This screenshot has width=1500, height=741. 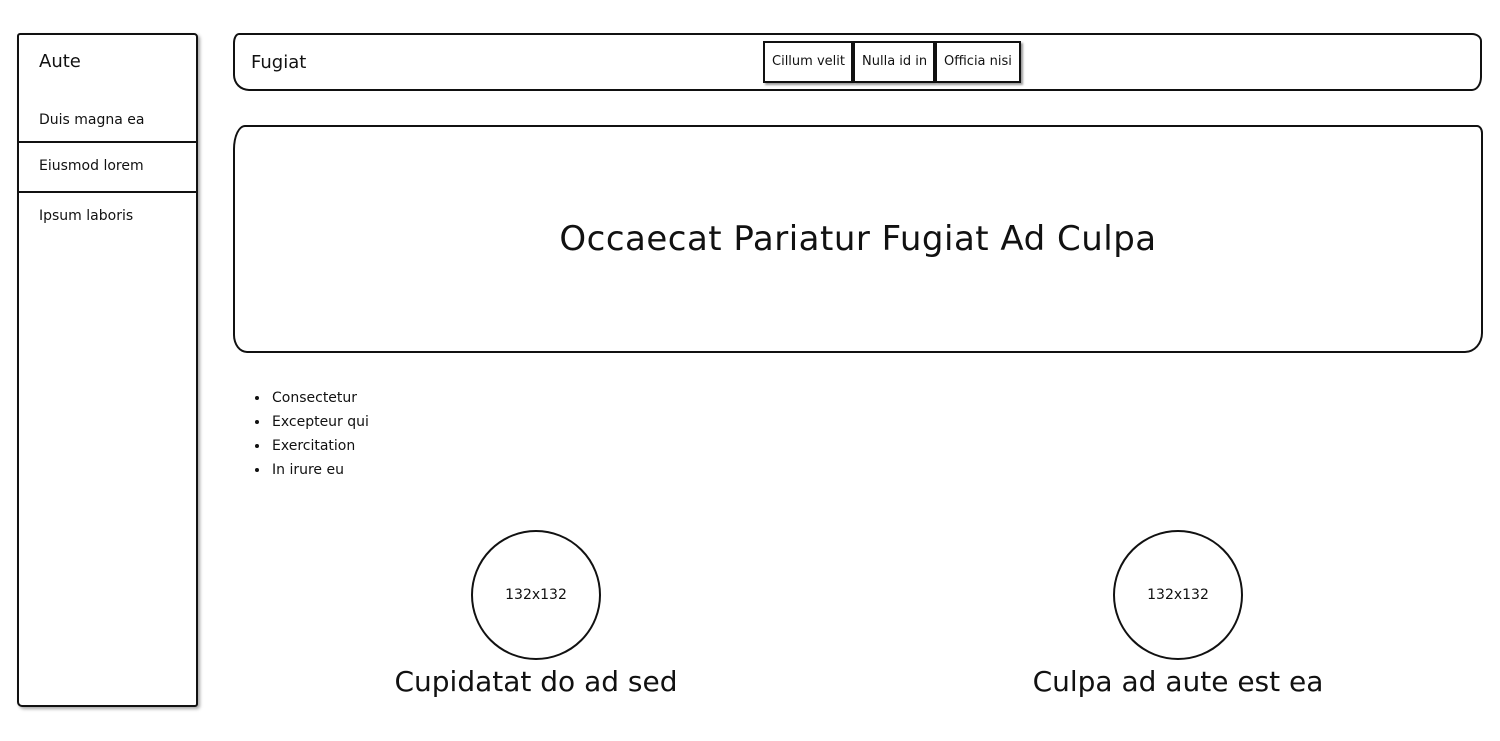 What do you see at coordinates (60, 61) in the screenshot?
I see `sidebar-title: Aute` at bounding box center [60, 61].